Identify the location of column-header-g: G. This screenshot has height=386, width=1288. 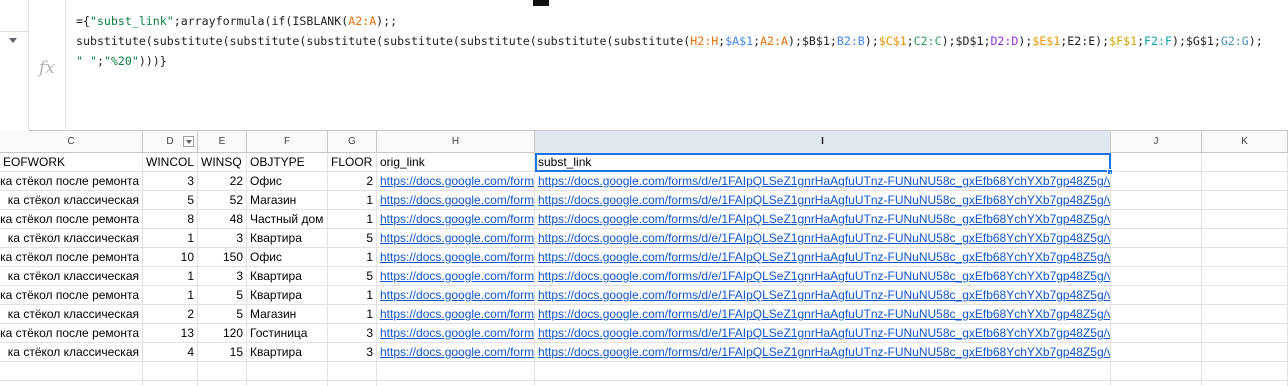
(352, 142).